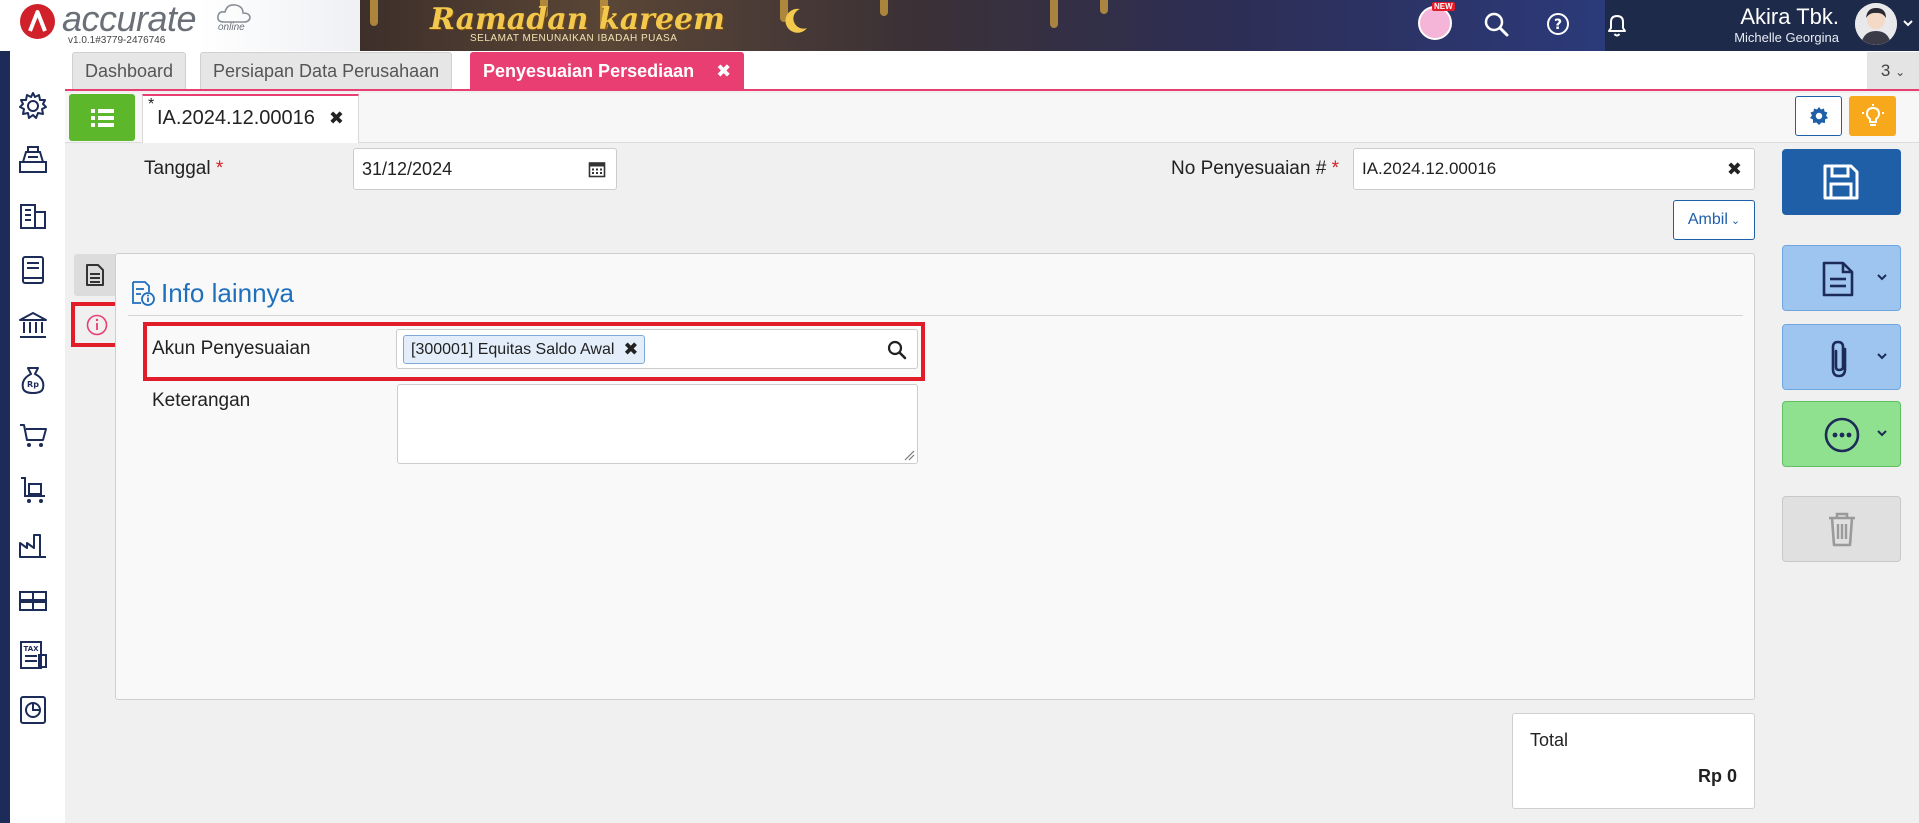  Describe the element at coordinates (597, 169) in the screenshot. I see `calendar-icon` at that location.